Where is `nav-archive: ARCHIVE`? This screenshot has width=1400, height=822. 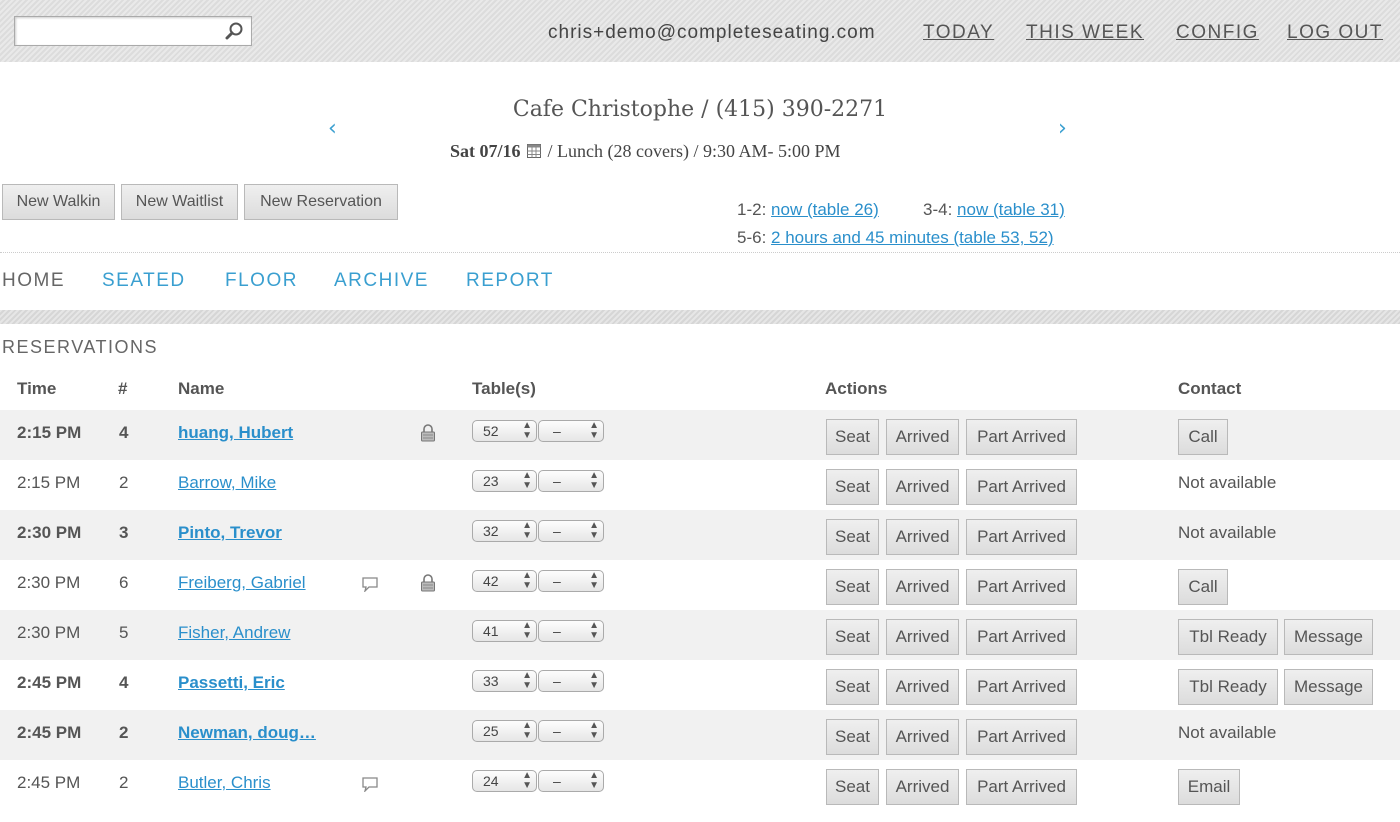 nav-archive: ARCHIVE is located at coordinates (381, 281).